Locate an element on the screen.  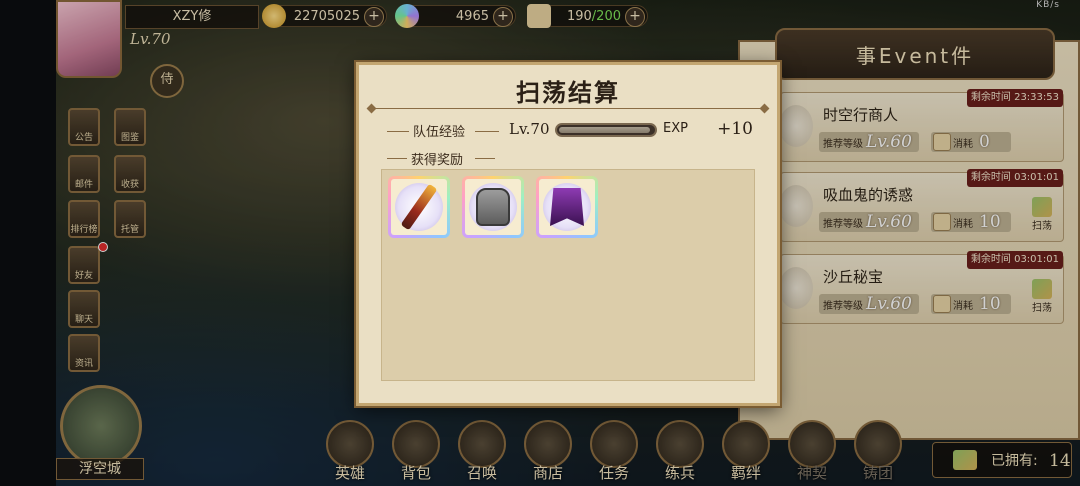
team-level: Lv.70 is located at coordinates (529, 129).